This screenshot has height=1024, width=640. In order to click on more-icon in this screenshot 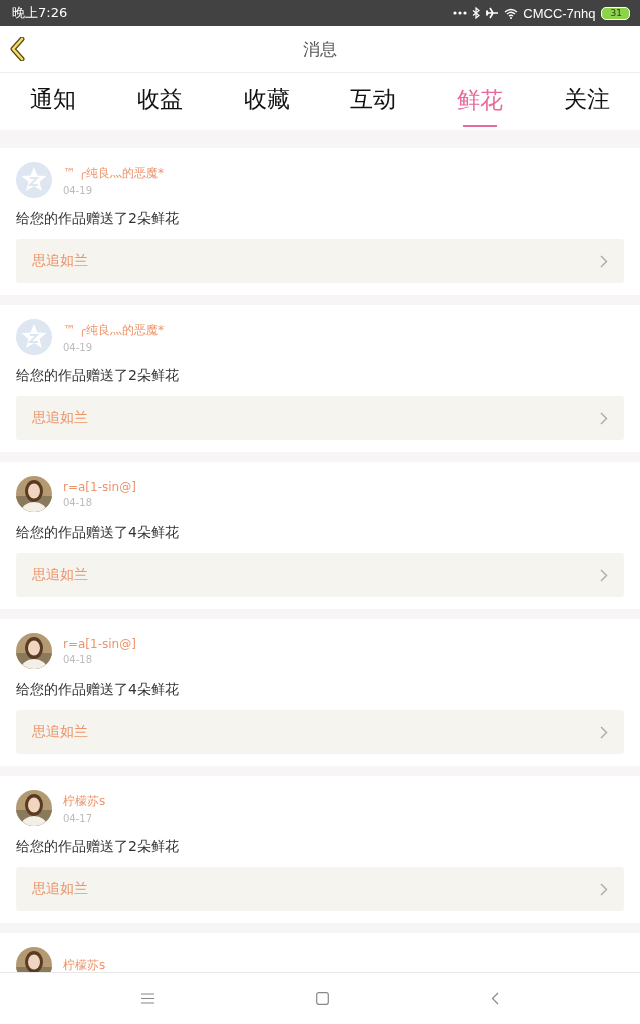, I will do `click(460, 13)`.